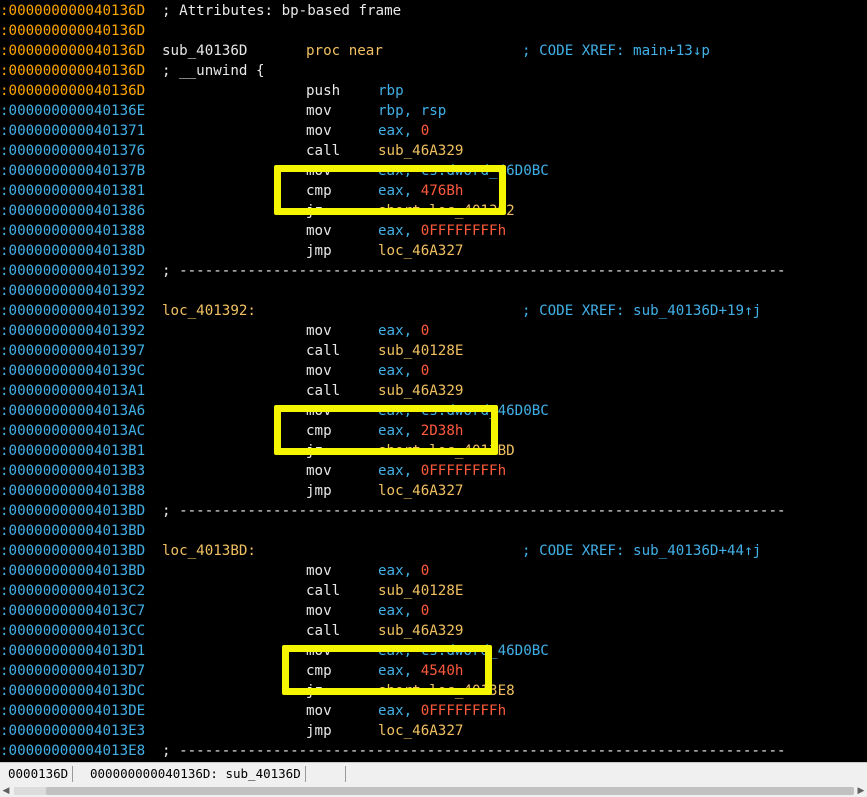  What do you see at coordinates (72, 111) in the screenshot?
I see `line-address: :000000000040136E` at bounding box center [72, 111].